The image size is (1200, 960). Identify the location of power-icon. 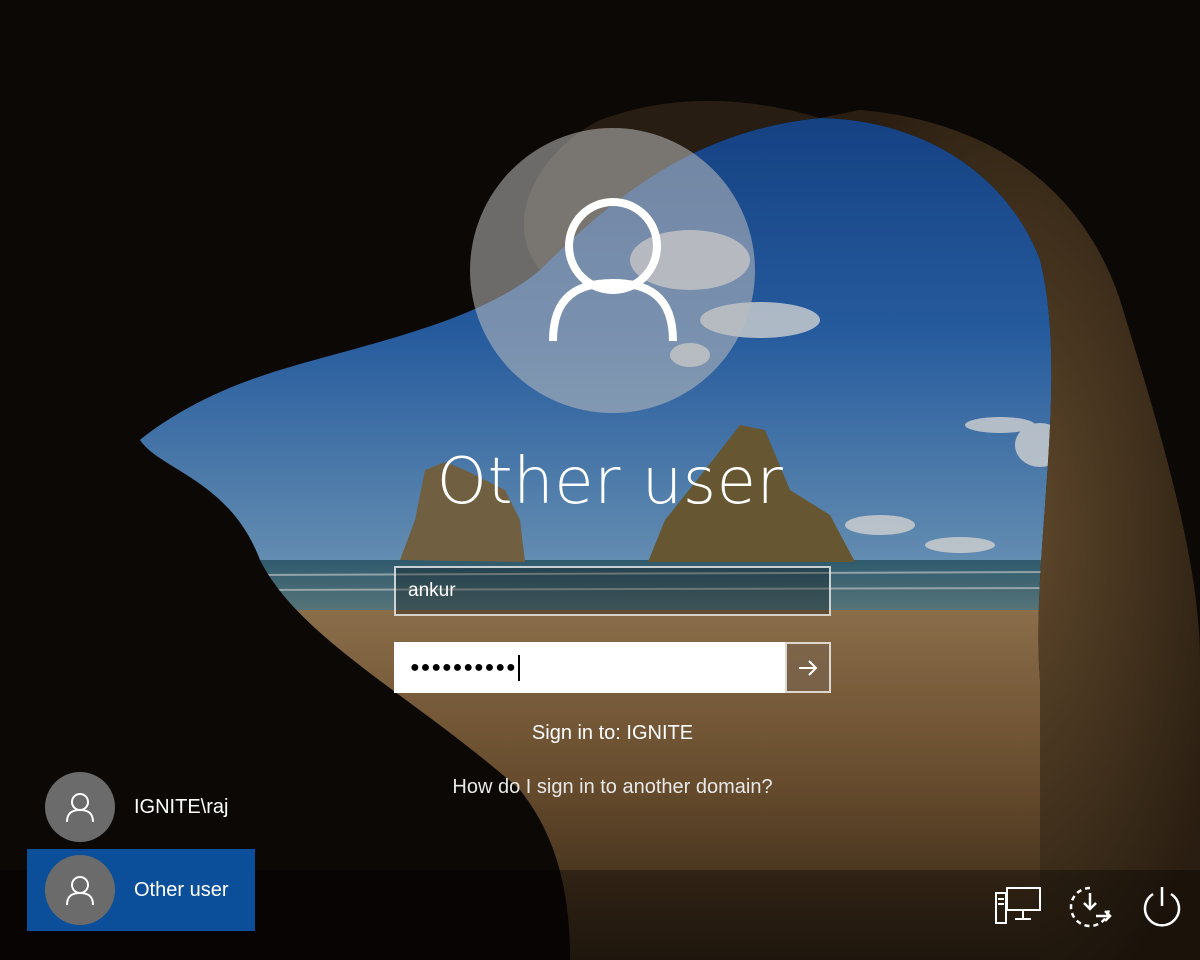
(1162, 907).